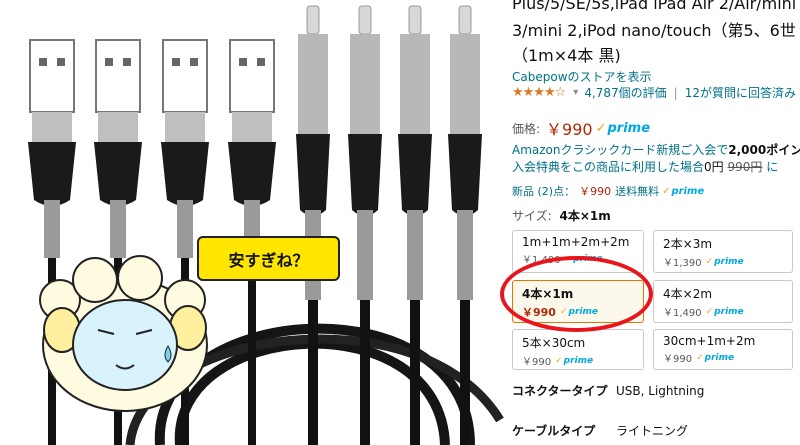  Describe the element at coordinates (576, 294) in the screenshot. I see `highlight-circle` at that location.